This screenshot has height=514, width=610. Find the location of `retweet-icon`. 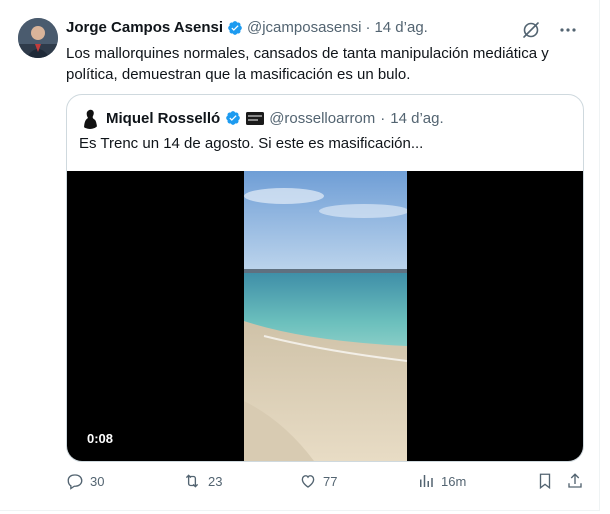

retweet-icon is located at coordinates (192, 481).